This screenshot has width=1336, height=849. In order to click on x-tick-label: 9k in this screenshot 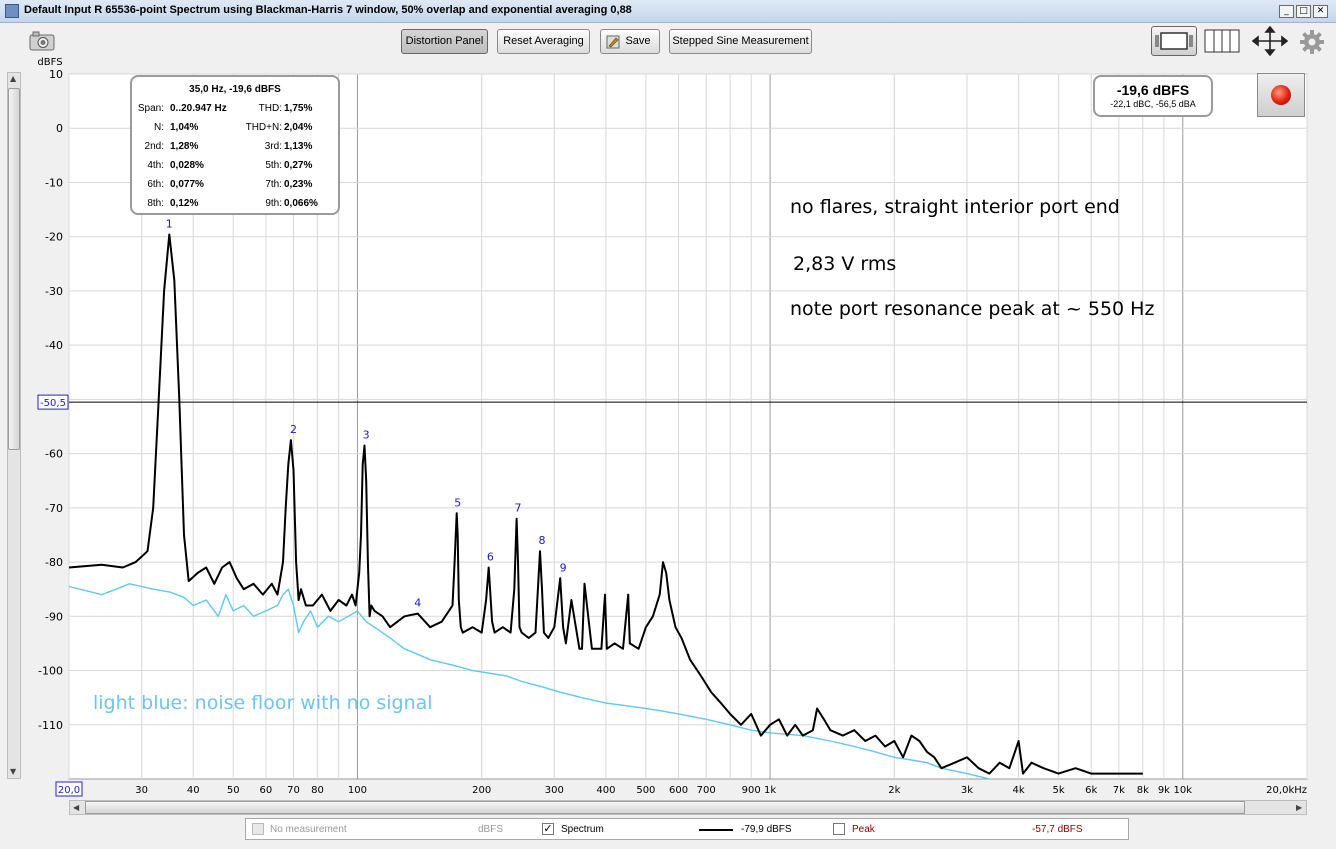, I will do `click(1164, 790)`.